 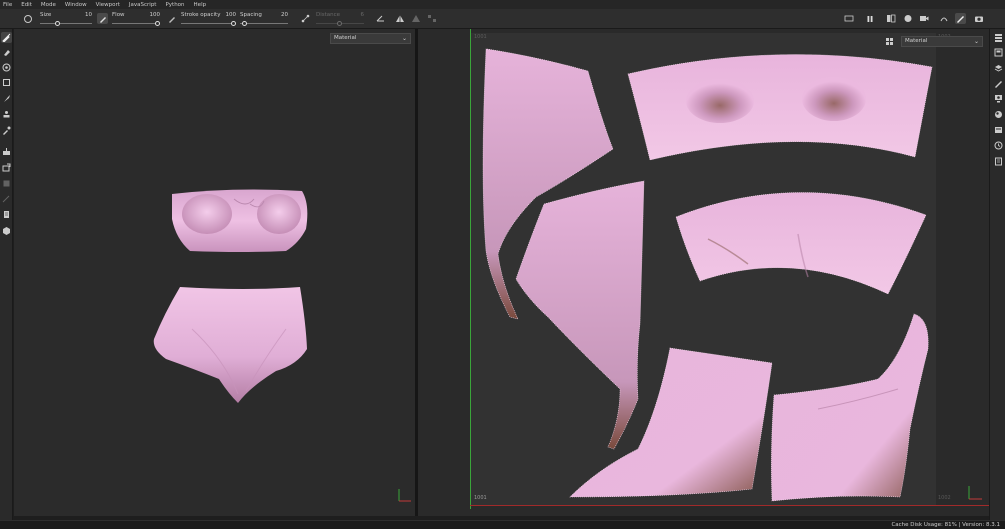 What do you see at coordinates (907, 18) in the screenshot?
I see `environment-sphere-icon` at bounding box center [907, 18].